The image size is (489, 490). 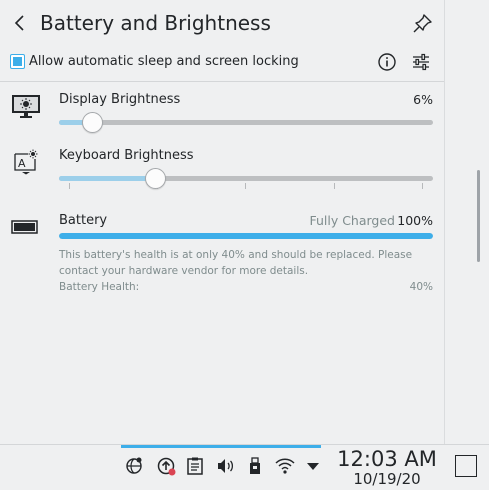 What do you see at coordinates (423, 99) in the screenshot?
I see `display-brightness-percent: 6%` at bounding box center [423, 99].